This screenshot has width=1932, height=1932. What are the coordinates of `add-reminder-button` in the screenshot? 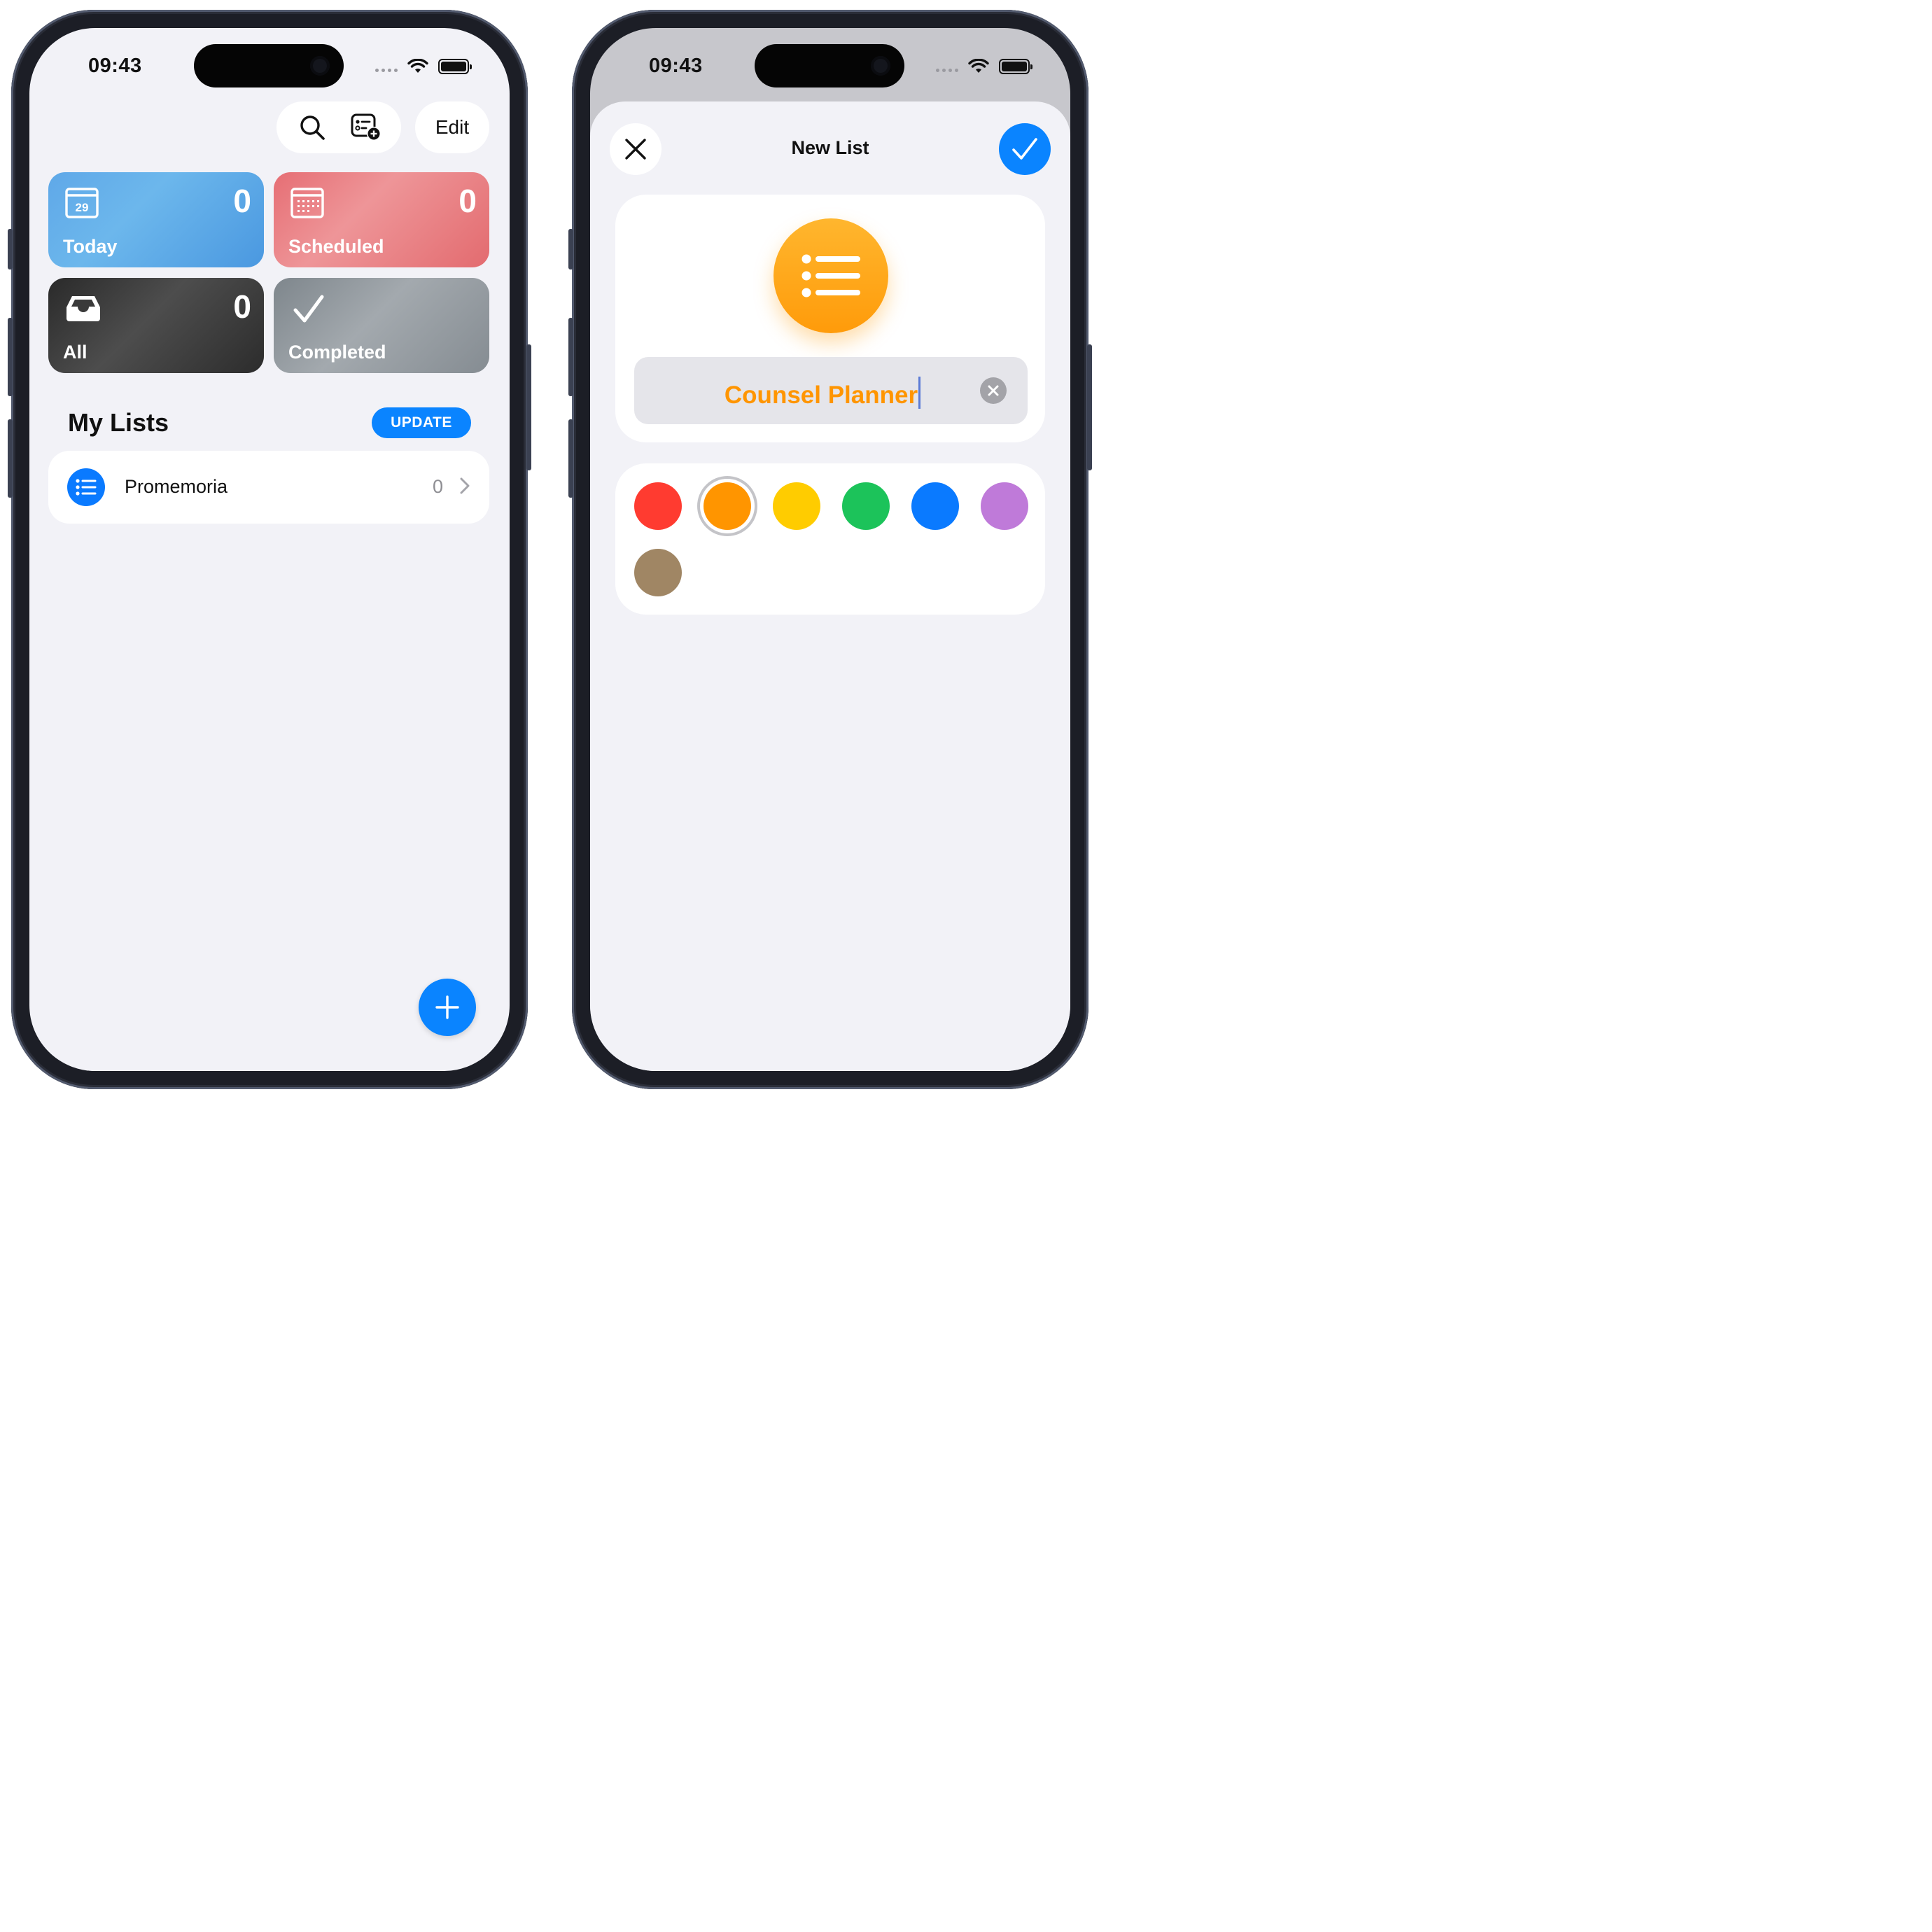 It's located at (447, 1007).